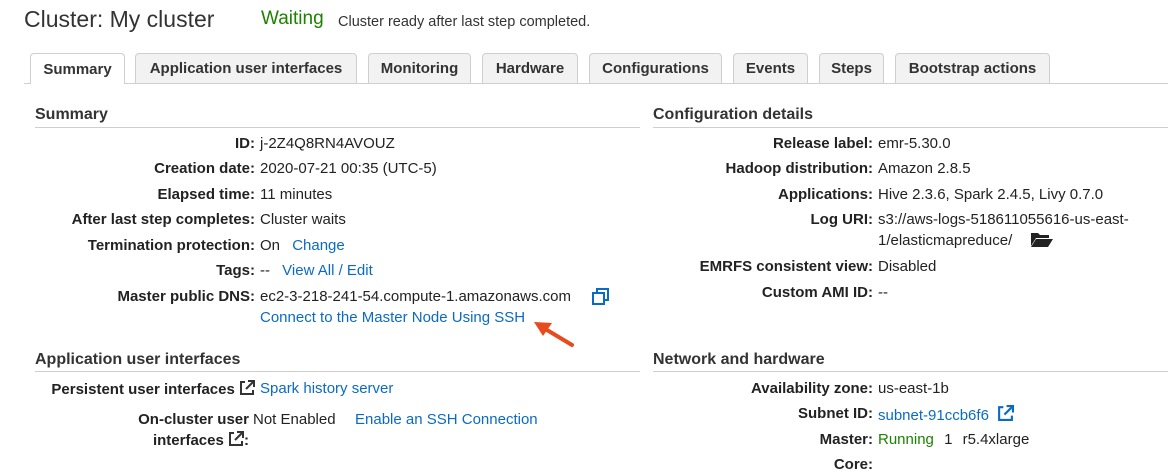 The image size is (1168, 473). What do you see at coordinates (246, 440) in the screenshot?
I see `oncluster-ui-label-colon: :` at bounding box center [246, 440].